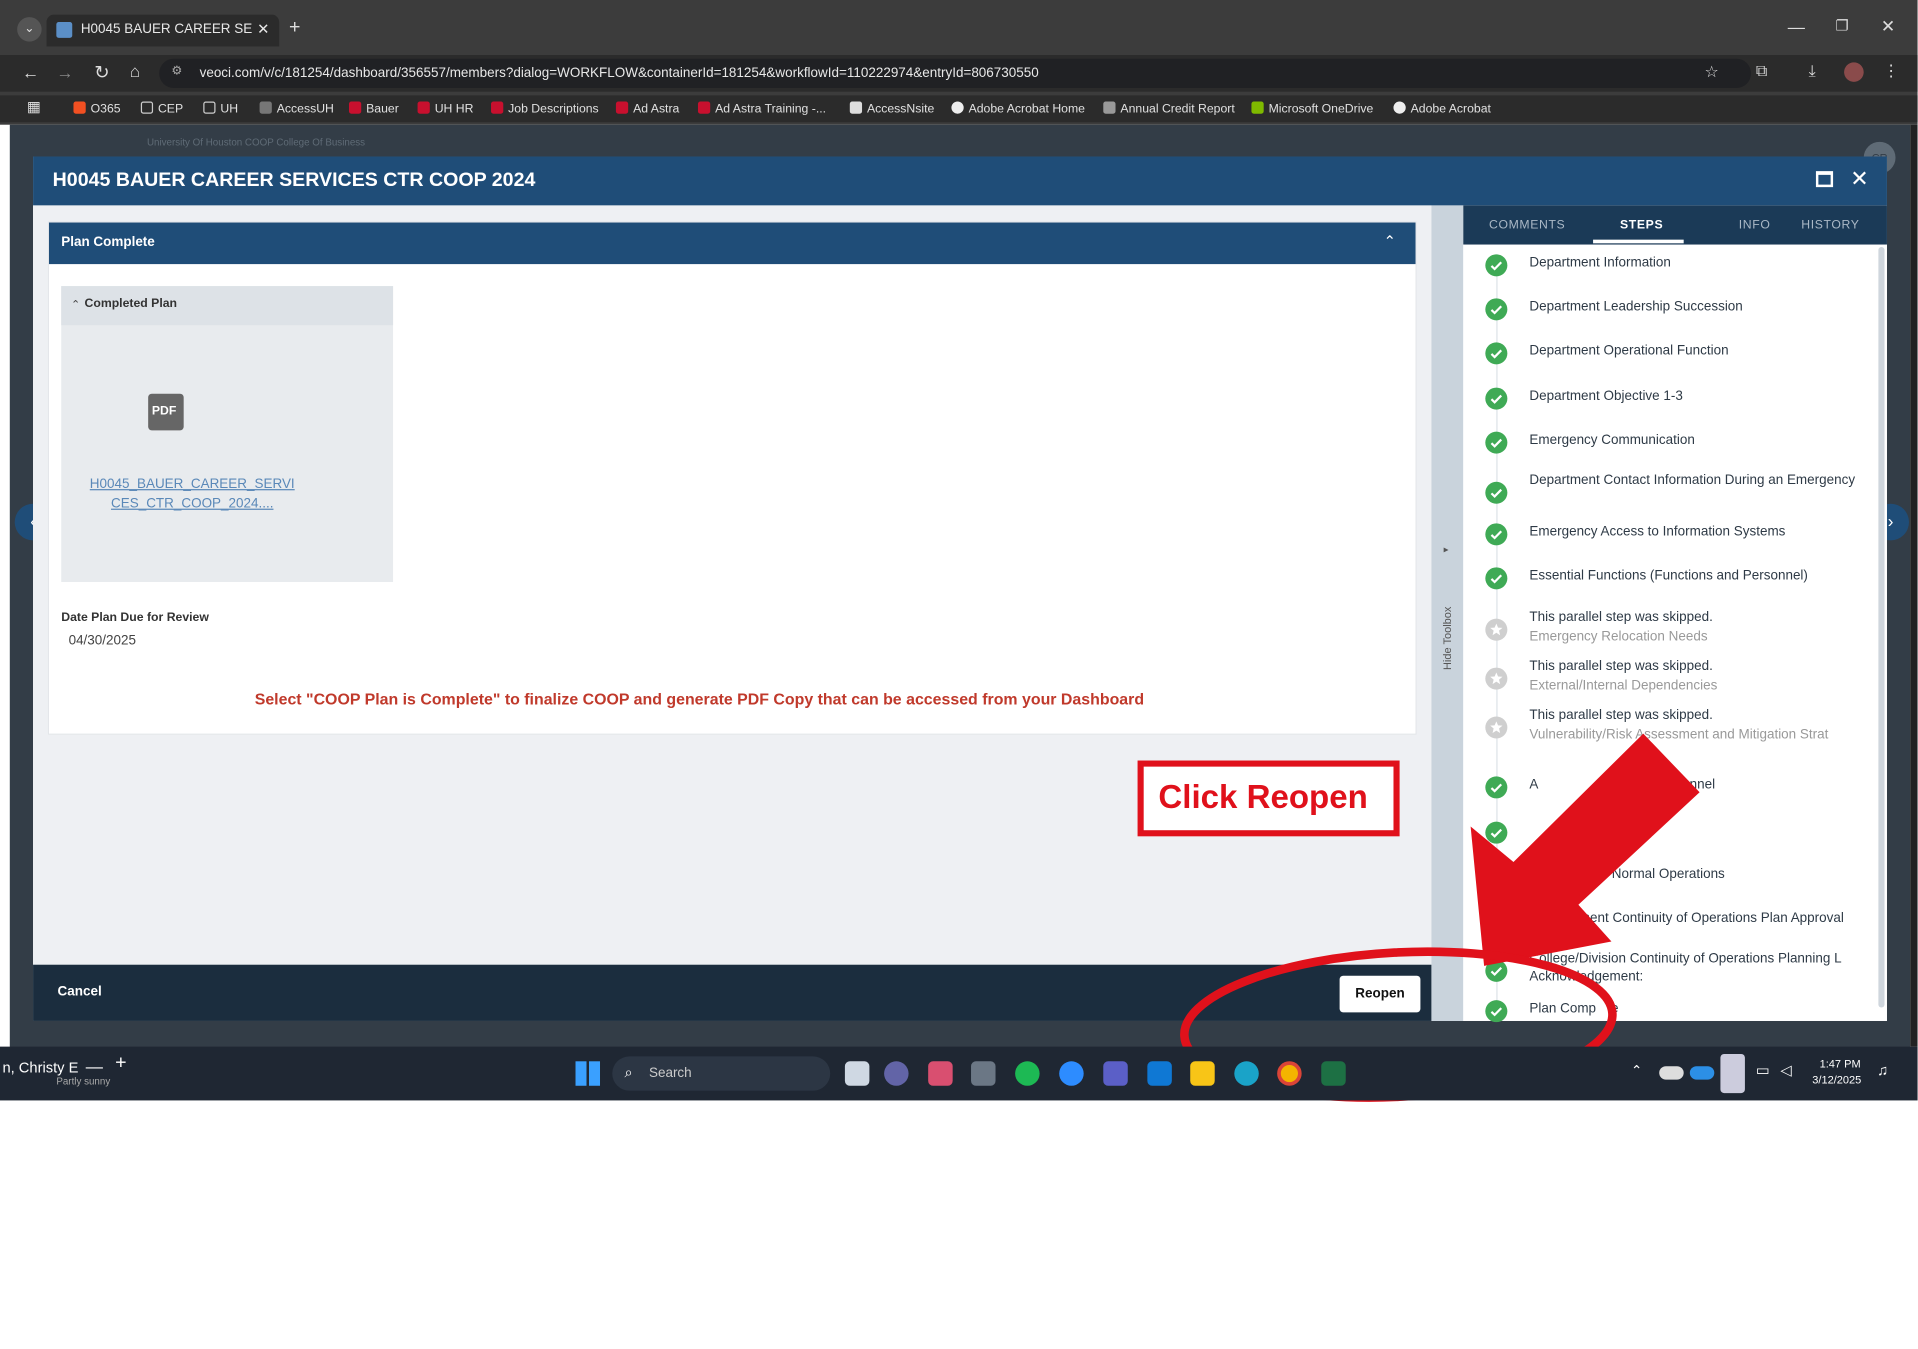  Describe the element at coordinates (166, 412) in the screenshot. I see `pdf-file-icon: PDF` at that location.